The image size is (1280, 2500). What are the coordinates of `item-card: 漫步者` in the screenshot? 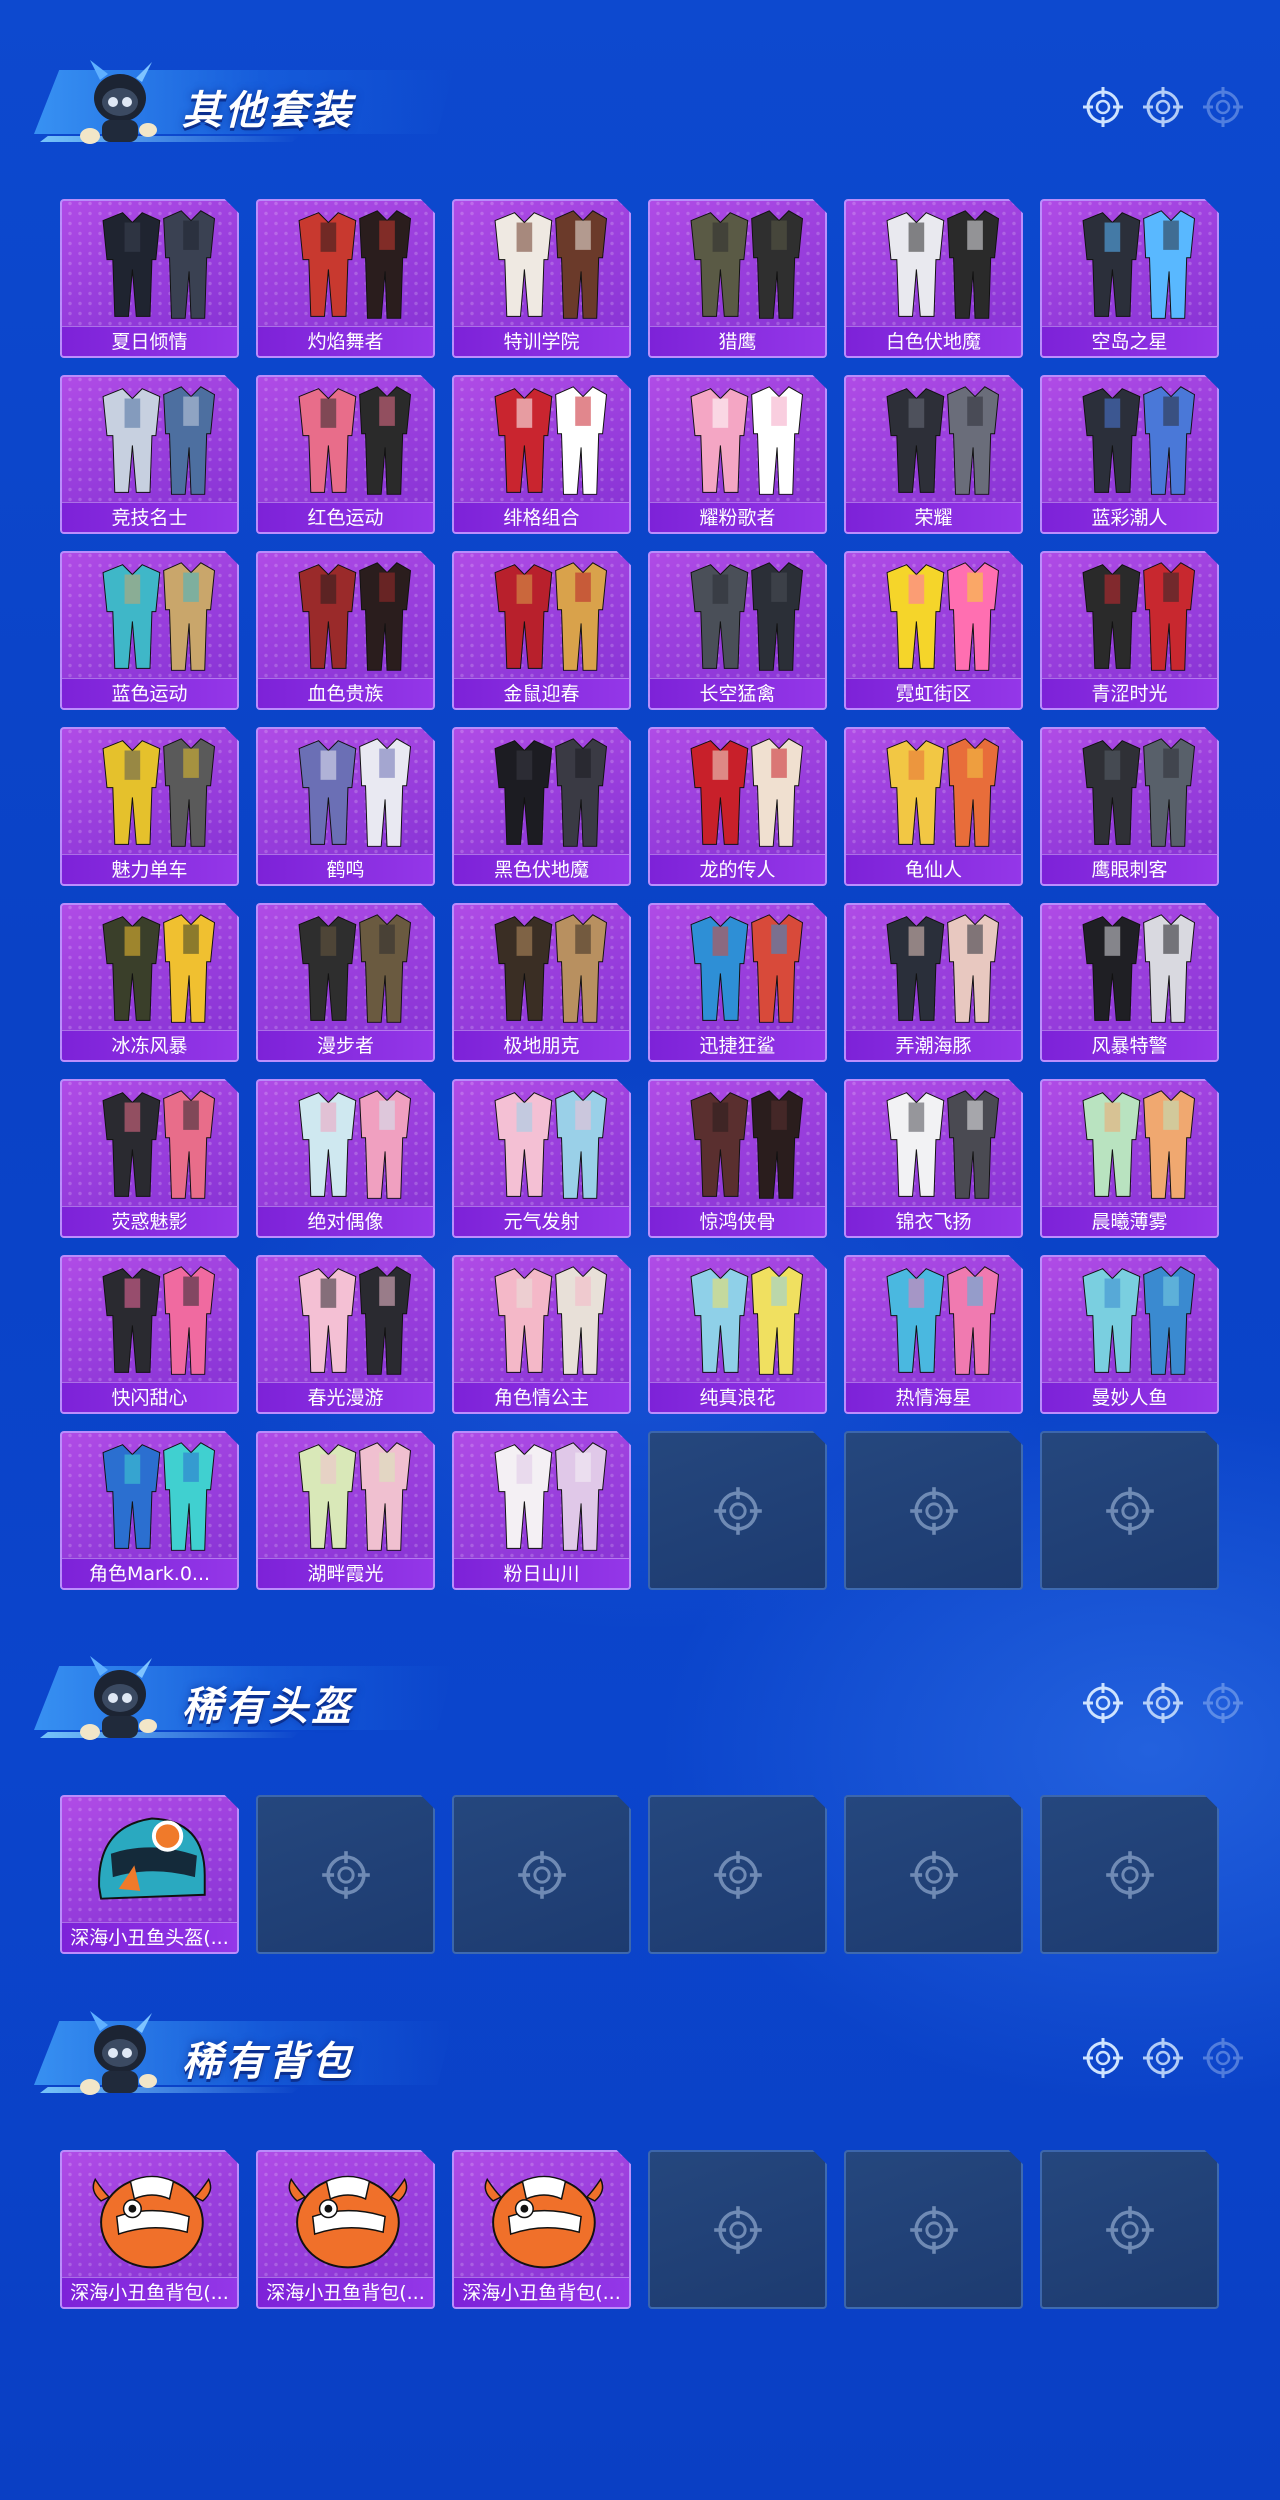 It's located at (345, 982).